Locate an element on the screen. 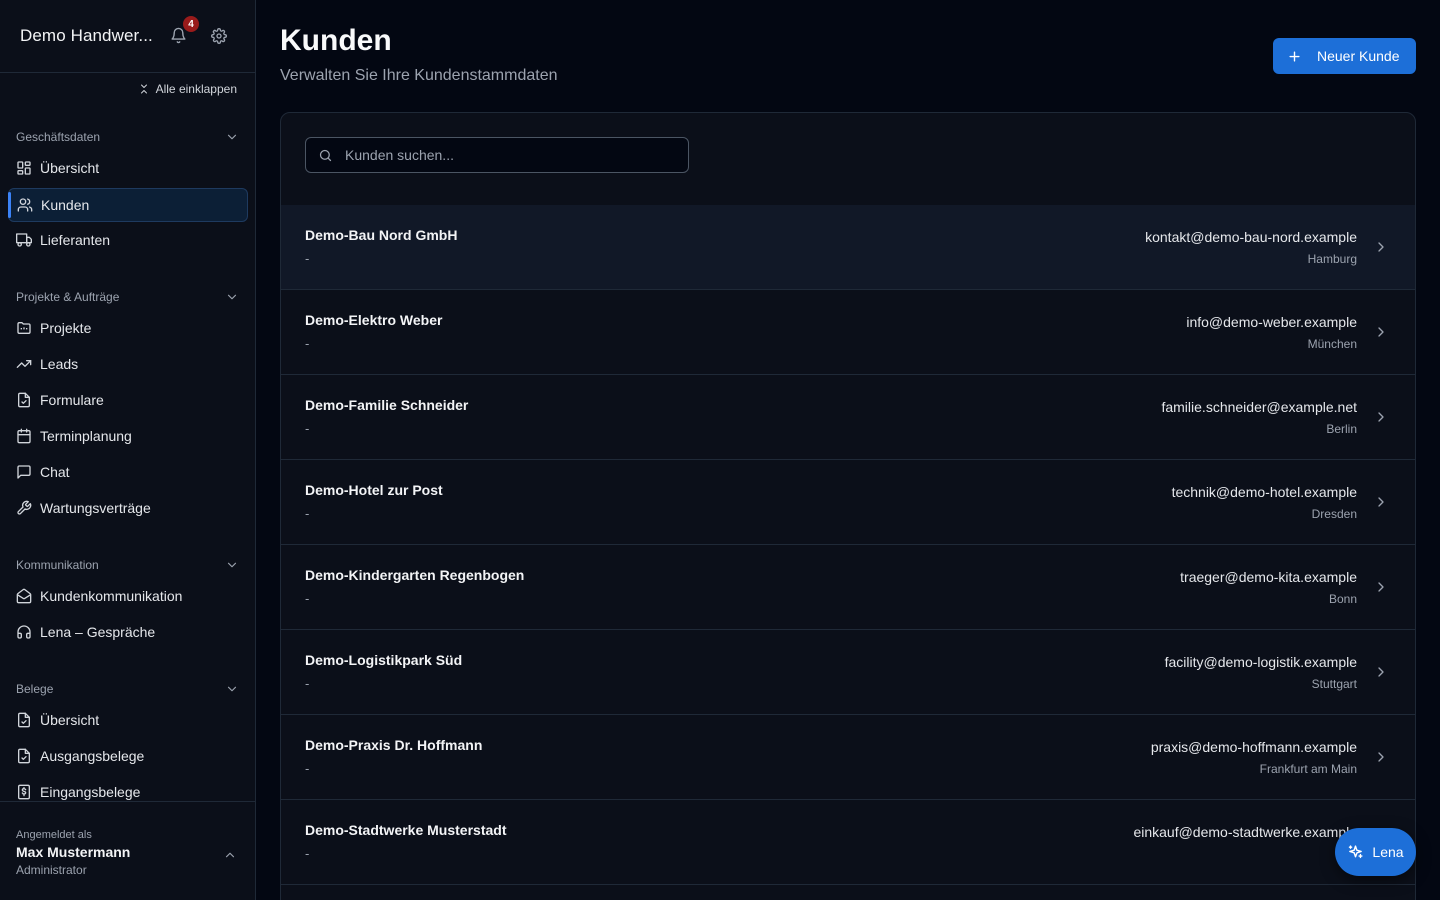 The width and height of the screenshot is (1440, 900). sidebar-item-label: Lena – Gespräche is located at coordinates (98, 632).